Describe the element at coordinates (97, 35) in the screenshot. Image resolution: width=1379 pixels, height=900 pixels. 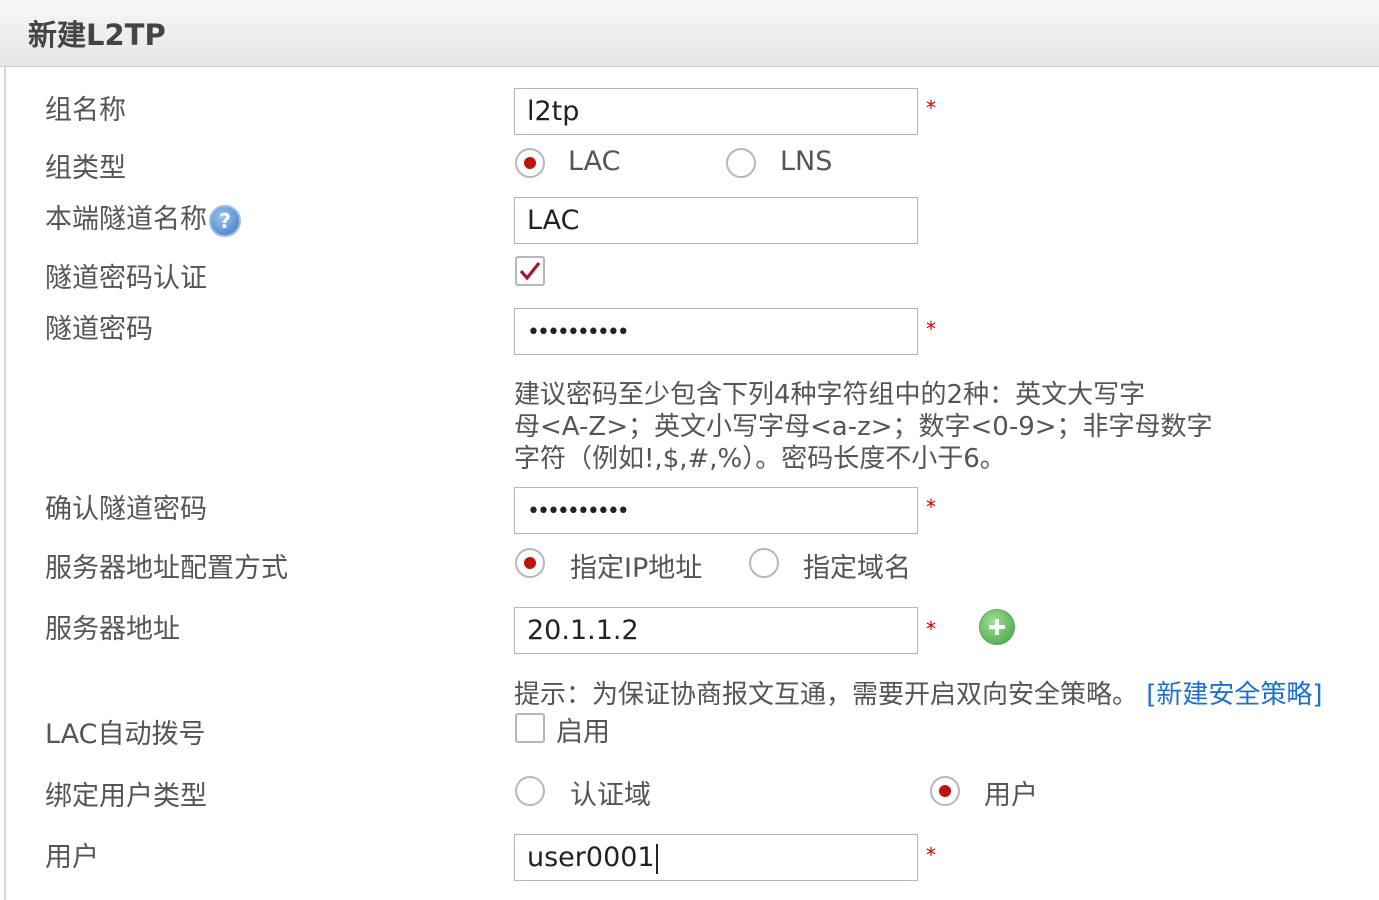
I see `dialog-title: 新建L2TP` at that location.